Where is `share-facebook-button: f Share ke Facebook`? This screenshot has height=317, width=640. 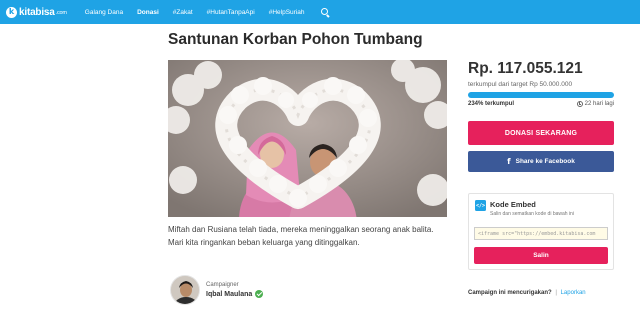 share-facebook-button: f Share ke Facebook is located at coordinates (541, 161).